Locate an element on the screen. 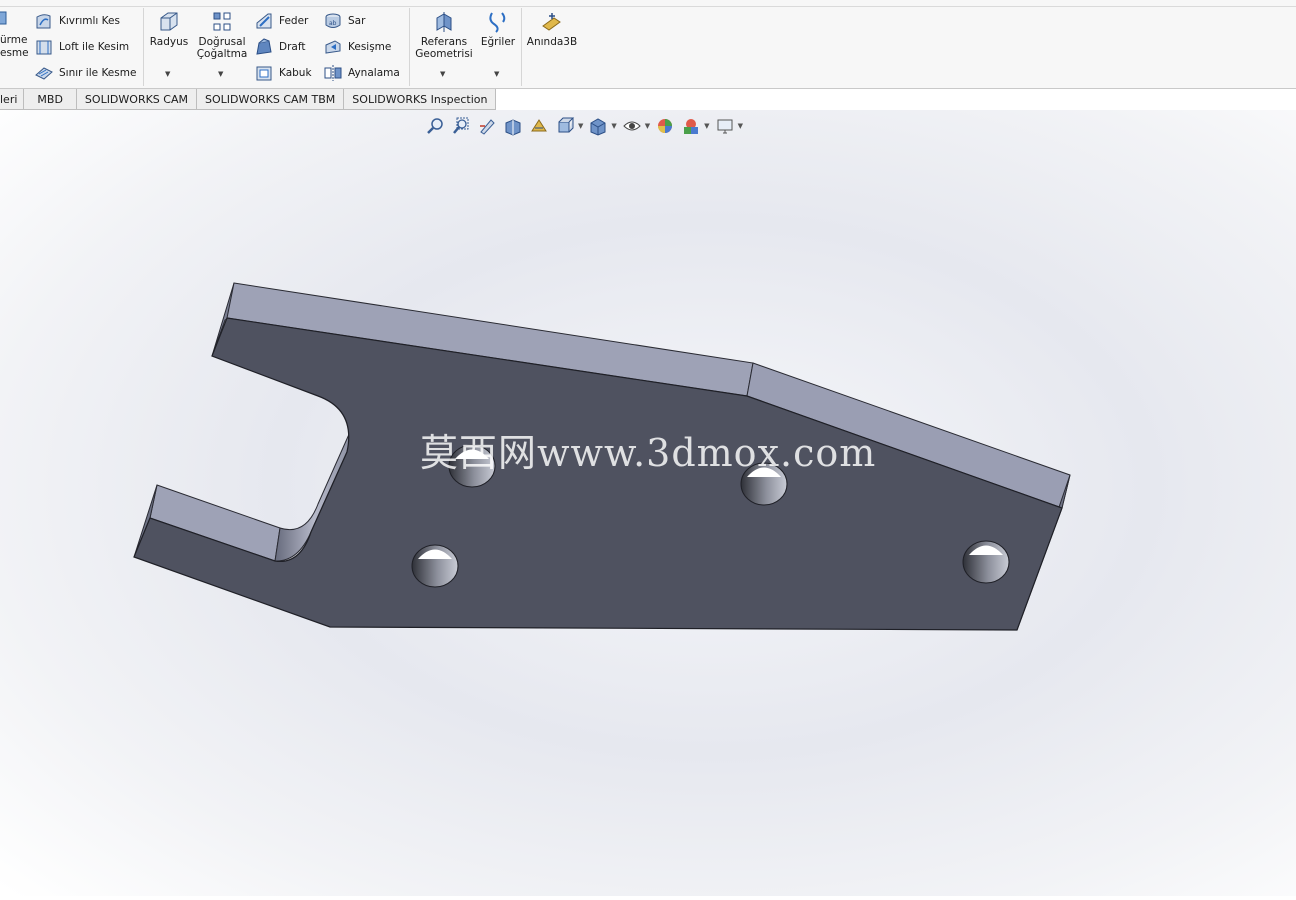 The image size is (1296, 900). linear-pattern-label-line1: Doğrusal is located at coordinates (222, 42).